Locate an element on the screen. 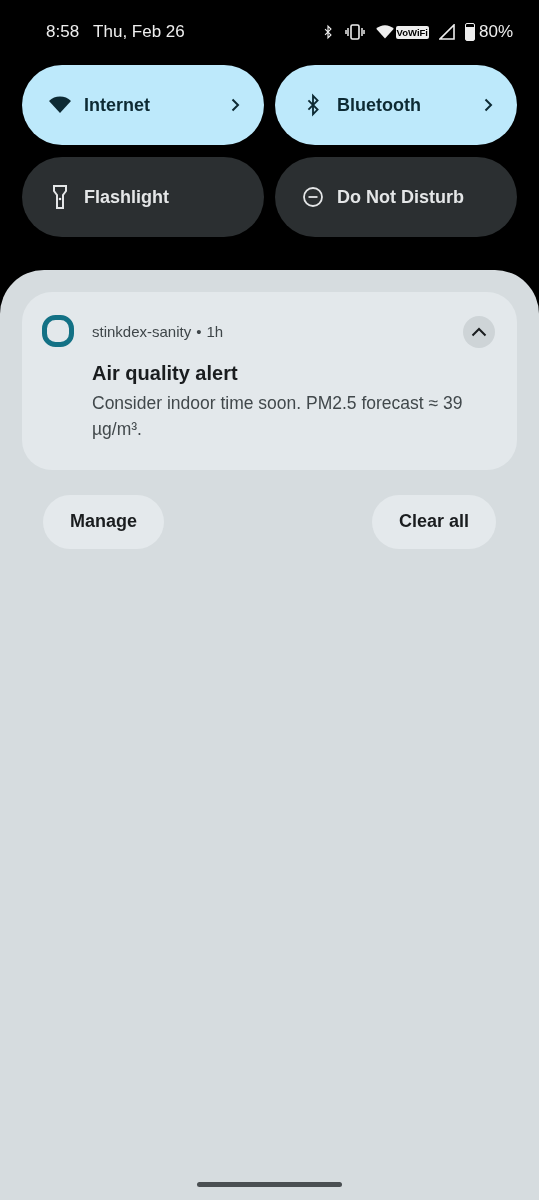  wifi-icon is located at coordinates (384, 32).